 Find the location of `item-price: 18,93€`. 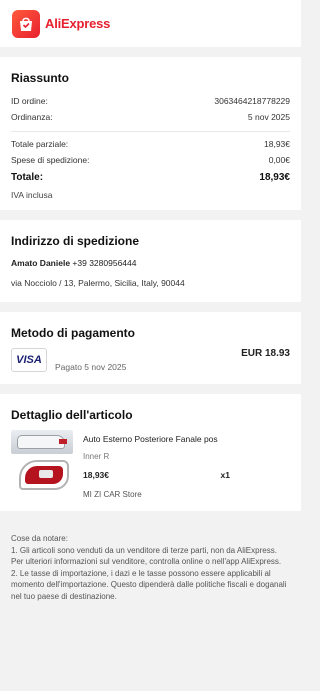

item-price: 18,93€ is located at coordinates (96, 475).